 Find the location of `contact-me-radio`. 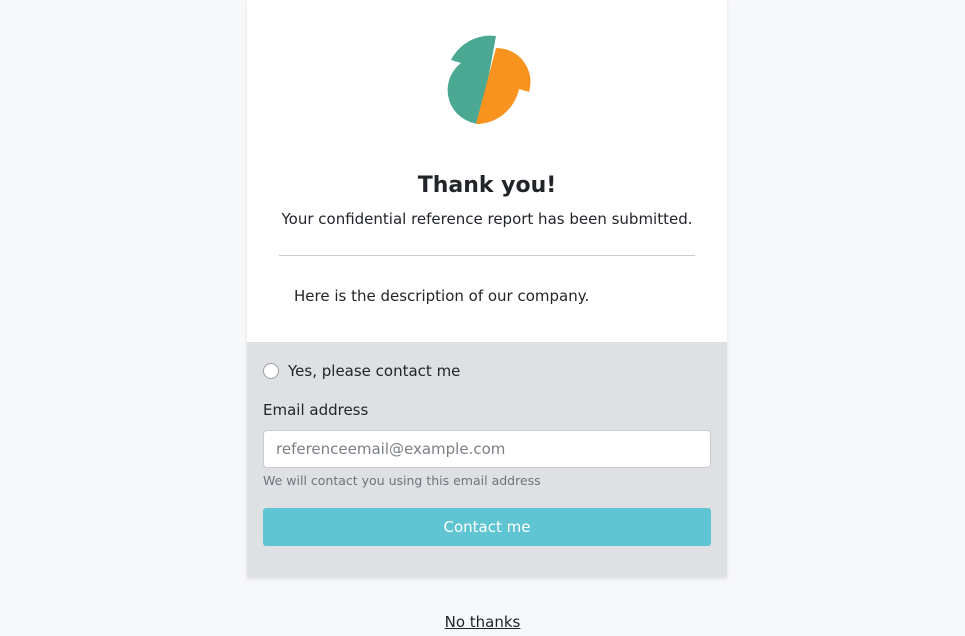

contact-me-radio is located at coordinates (271, 371).